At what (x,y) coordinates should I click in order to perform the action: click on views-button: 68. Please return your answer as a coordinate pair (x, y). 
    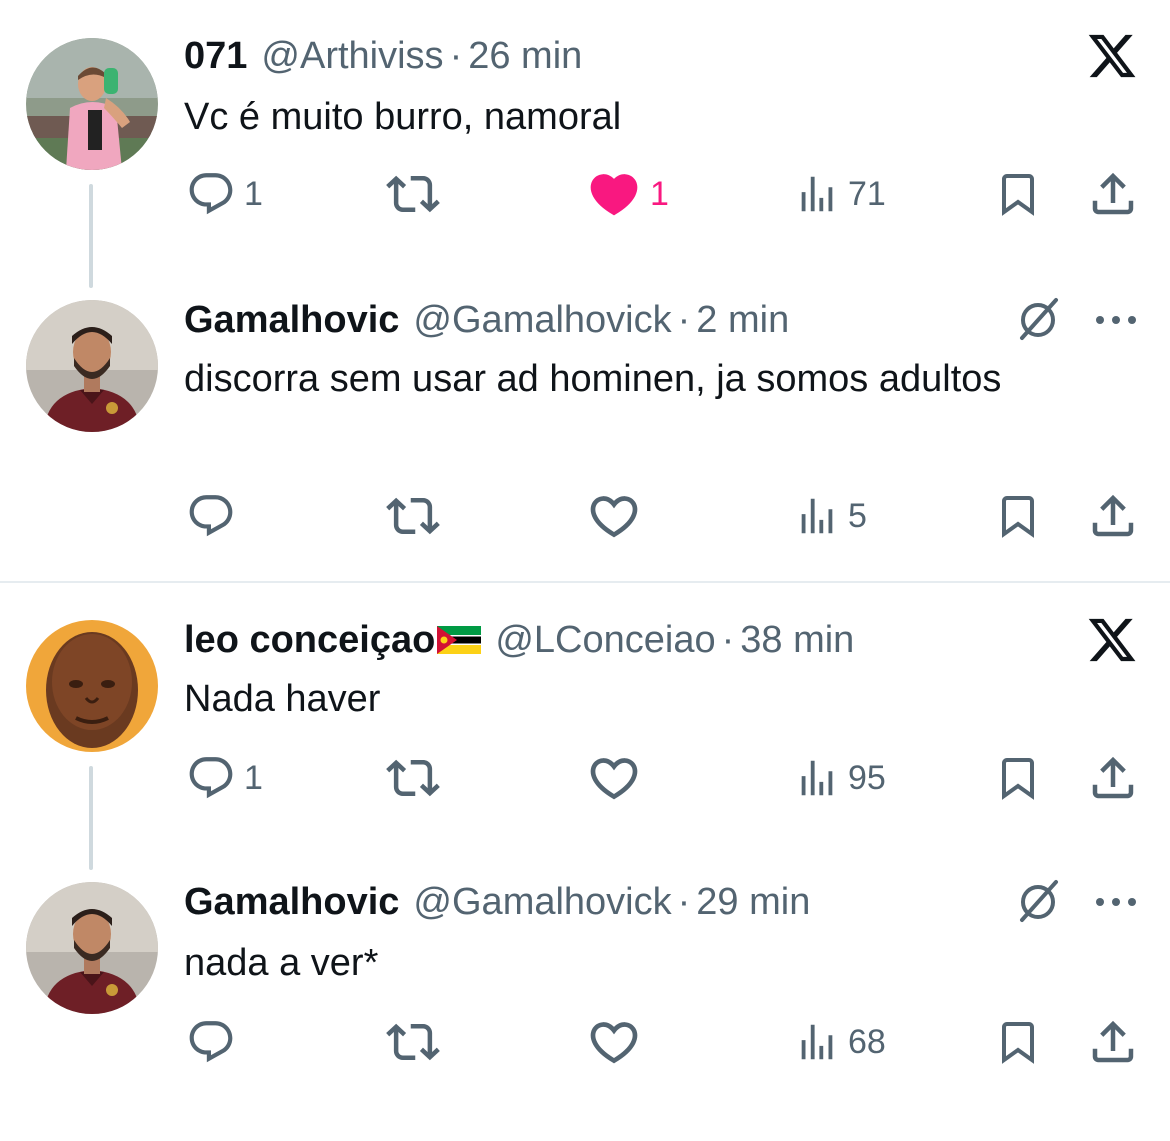
    Looking at the image, I should click on (840, 1042).